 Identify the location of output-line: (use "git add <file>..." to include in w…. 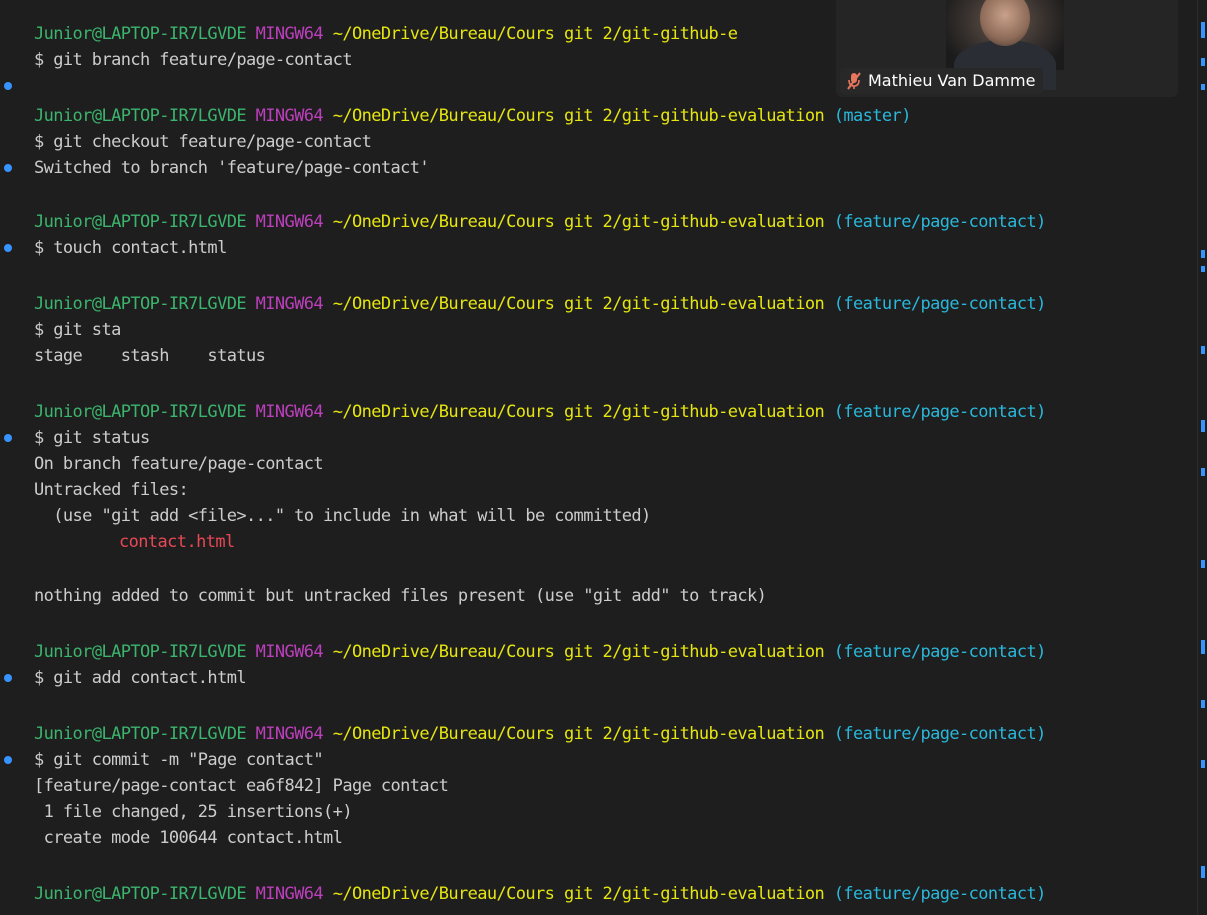
(342, 516).